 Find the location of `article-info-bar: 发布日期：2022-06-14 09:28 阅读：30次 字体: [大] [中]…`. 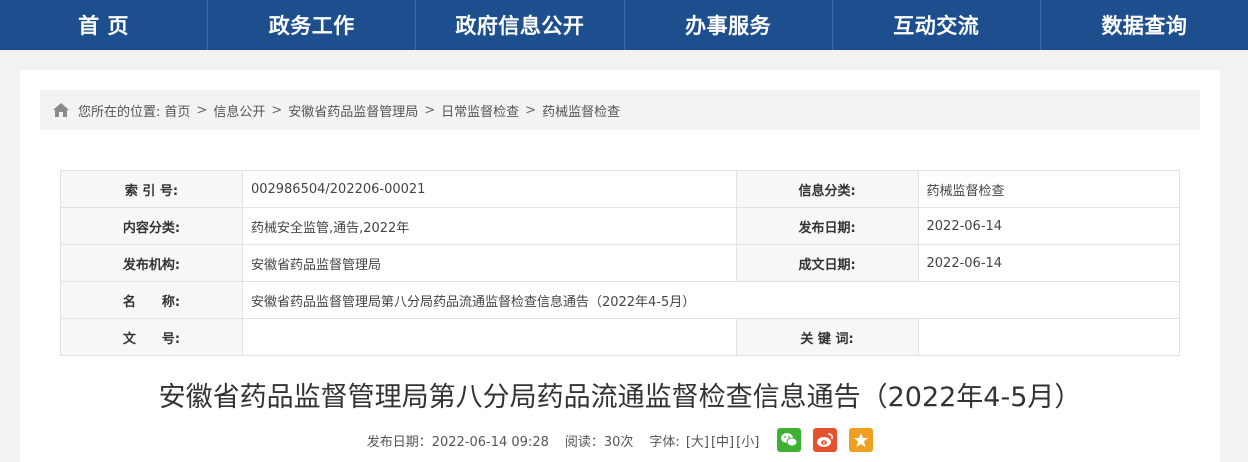

article-info-bar: 发布日期：2022-06-14 09:28 阅读：30次 字体: [大] [中]… is located at coordinates (620, 440).